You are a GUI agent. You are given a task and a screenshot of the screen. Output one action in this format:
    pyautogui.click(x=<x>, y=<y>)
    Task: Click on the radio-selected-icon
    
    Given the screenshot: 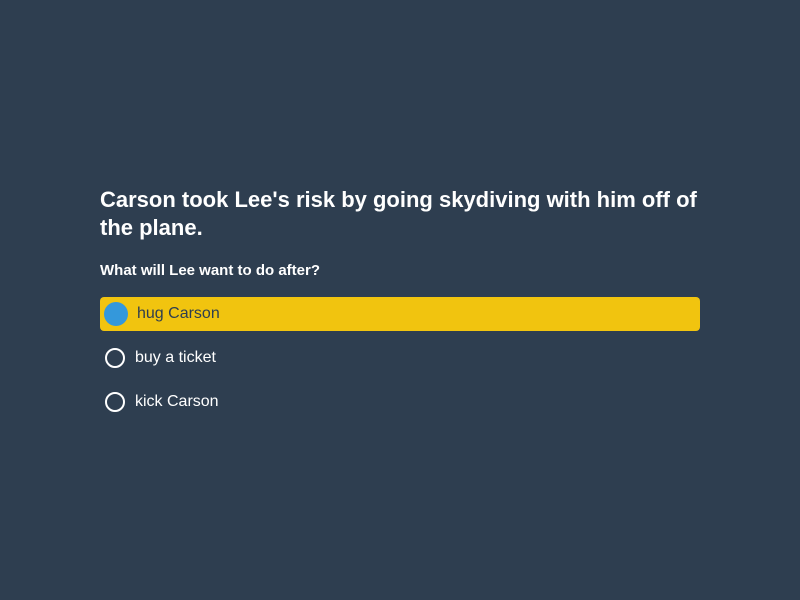 What is the action you would take?
    pyautogui.click(x=116, y=314)
    